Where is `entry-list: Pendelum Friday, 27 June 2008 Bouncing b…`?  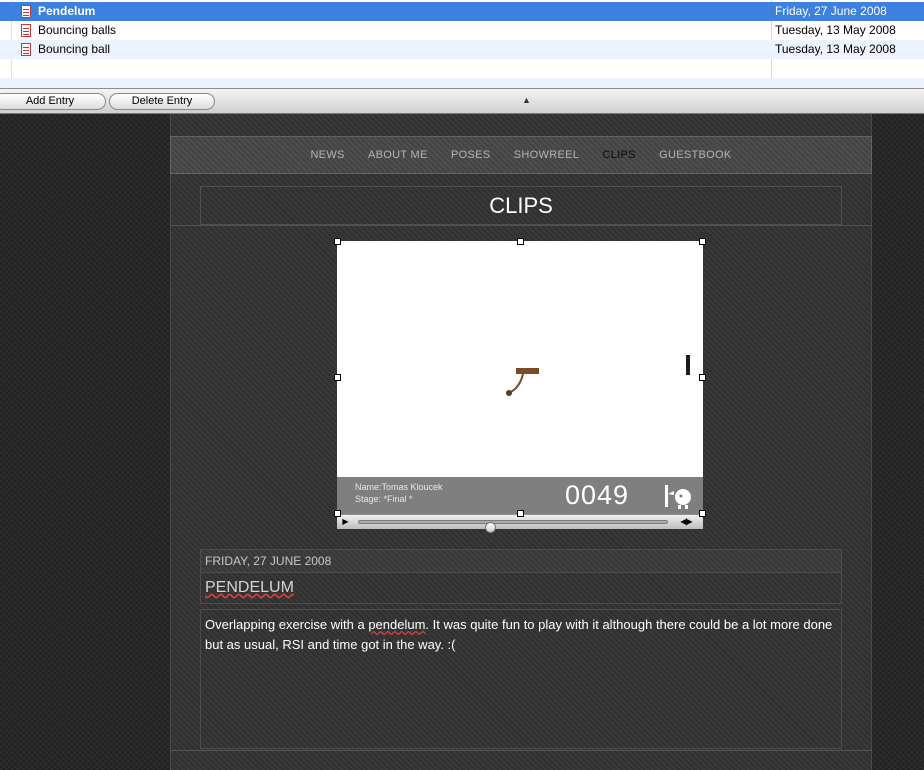
entry-list: Pendelum Friday, 27 June 2008 Bouncing b… is located at coordinates (462, 44).